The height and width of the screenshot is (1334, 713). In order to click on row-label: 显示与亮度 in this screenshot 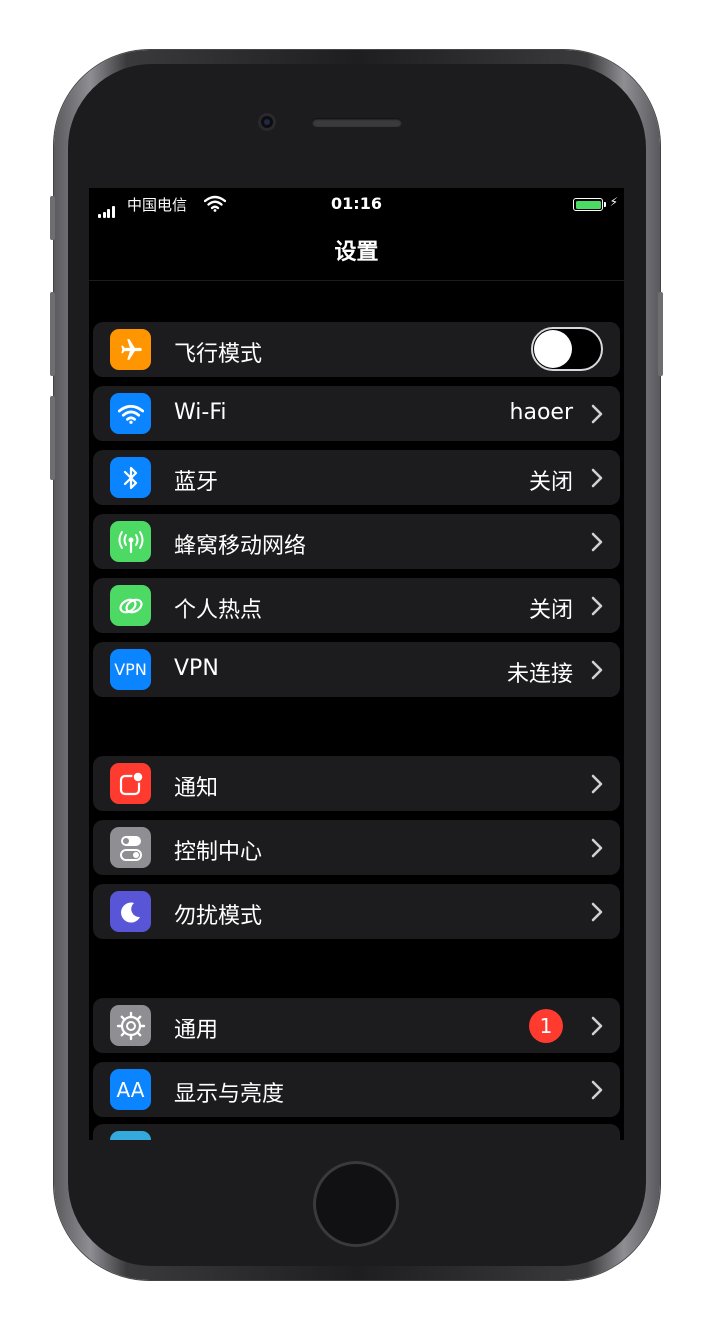, I will do `click(229, 1094)`.